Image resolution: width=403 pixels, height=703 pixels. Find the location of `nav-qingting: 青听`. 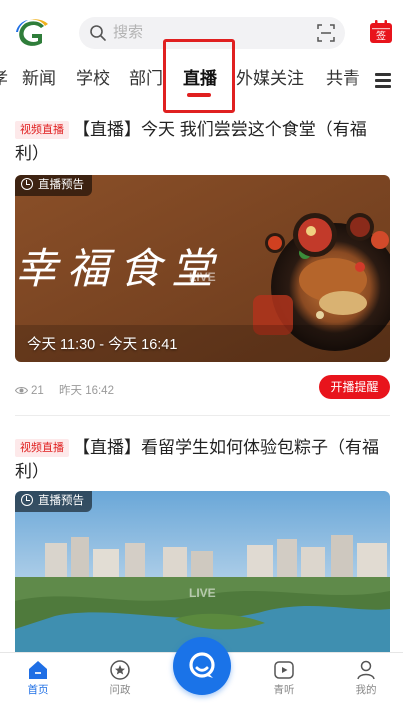

nav-qingting: 青听 is located at coordinates (284, 678).